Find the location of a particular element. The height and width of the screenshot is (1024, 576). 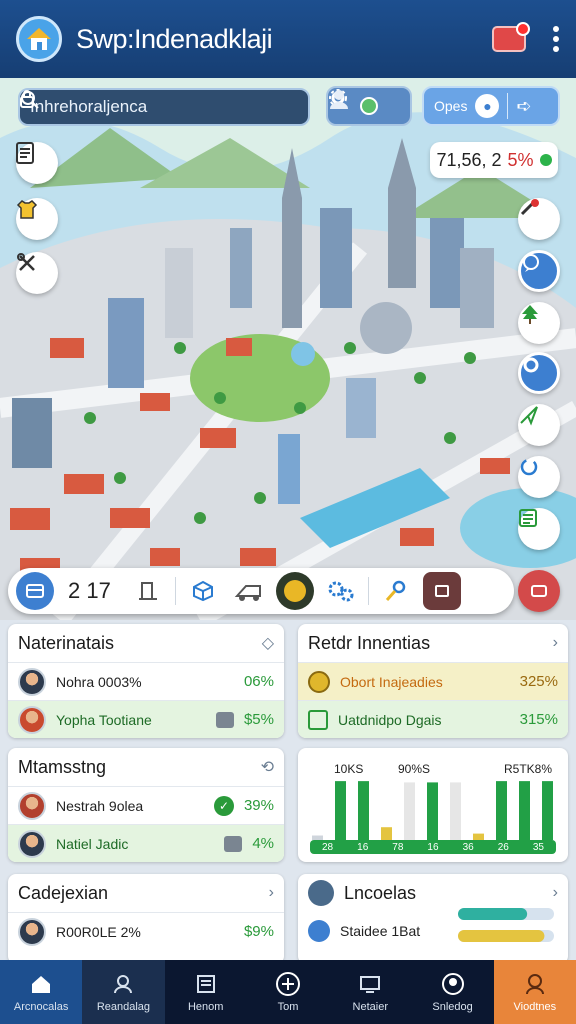

nav-label: Reandalag is located at coordinates (123, 1007).